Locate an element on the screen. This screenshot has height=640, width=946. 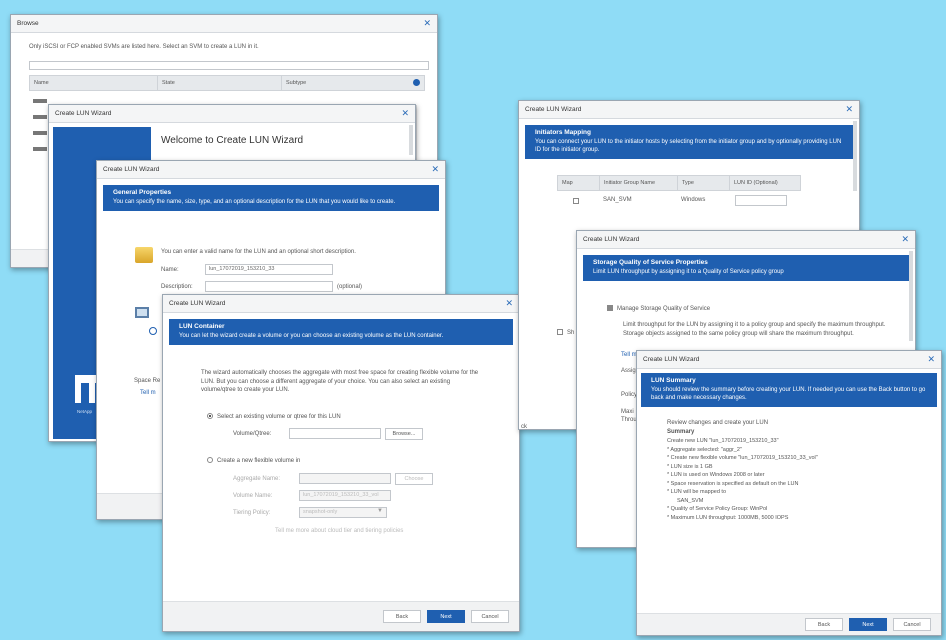
welcome-titlebar: Create LUN Wizard ✕ is located at coordinates (232, 114).